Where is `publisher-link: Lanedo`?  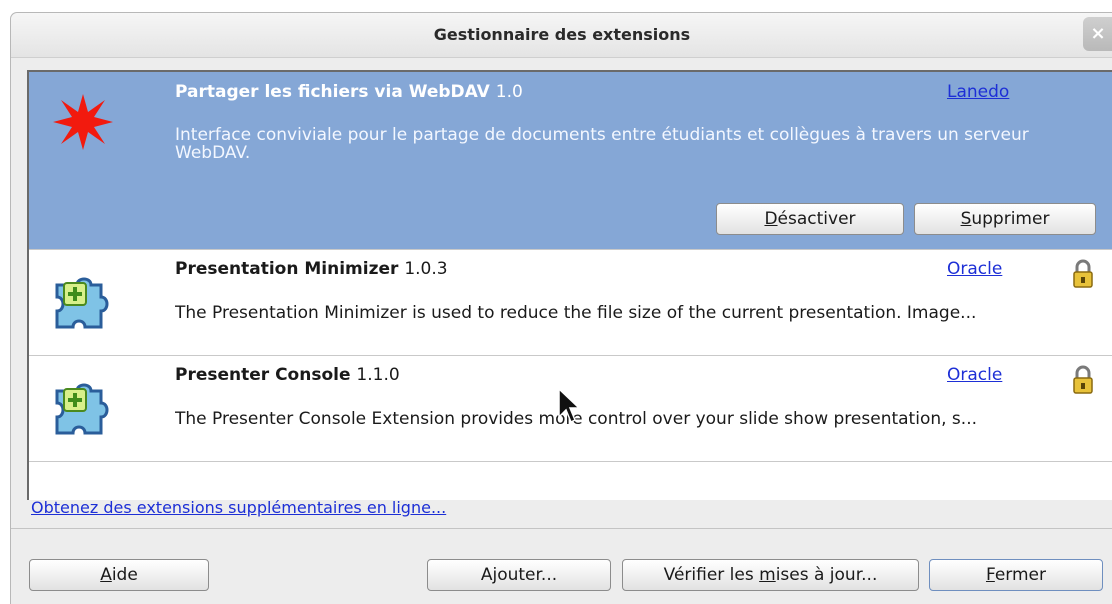 publisher-link: Lanedo is located at coordinates (978, 92).